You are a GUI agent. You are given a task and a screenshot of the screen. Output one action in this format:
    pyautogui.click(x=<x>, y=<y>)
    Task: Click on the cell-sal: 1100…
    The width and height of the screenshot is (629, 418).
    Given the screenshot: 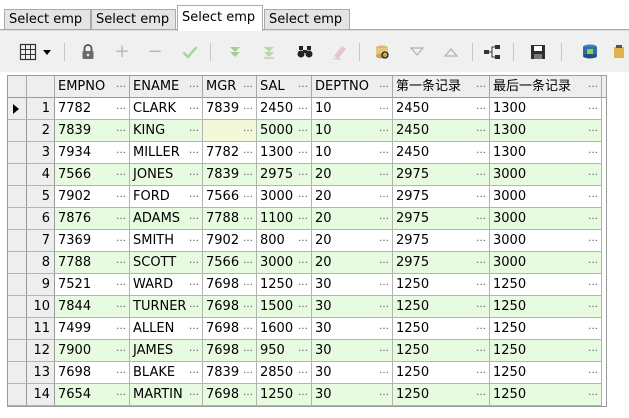 What is the action you would take?
    pyautogui.click(x=284, y=219)
    